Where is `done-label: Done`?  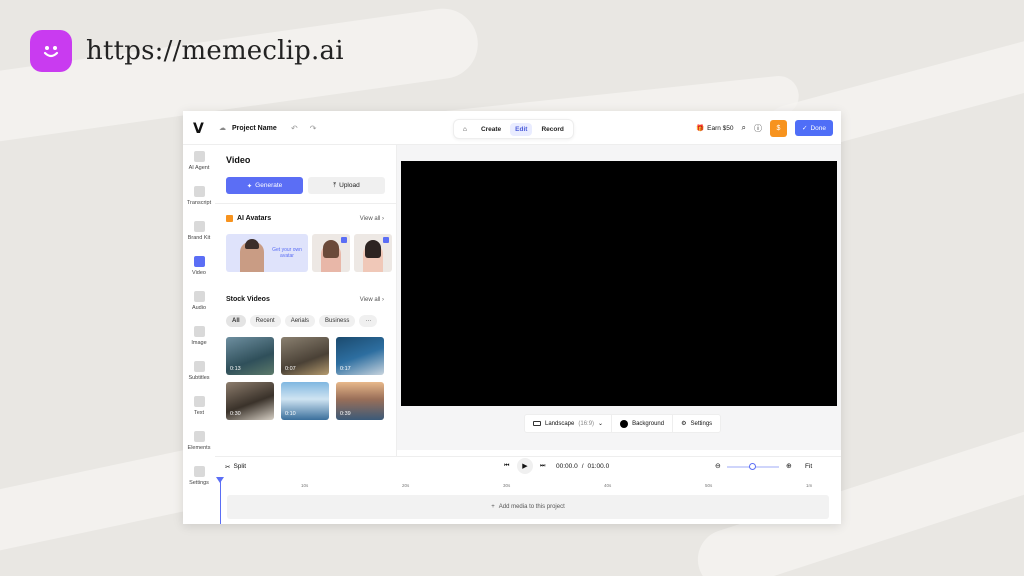 done-label: Done is located at coordinates (818, 128).